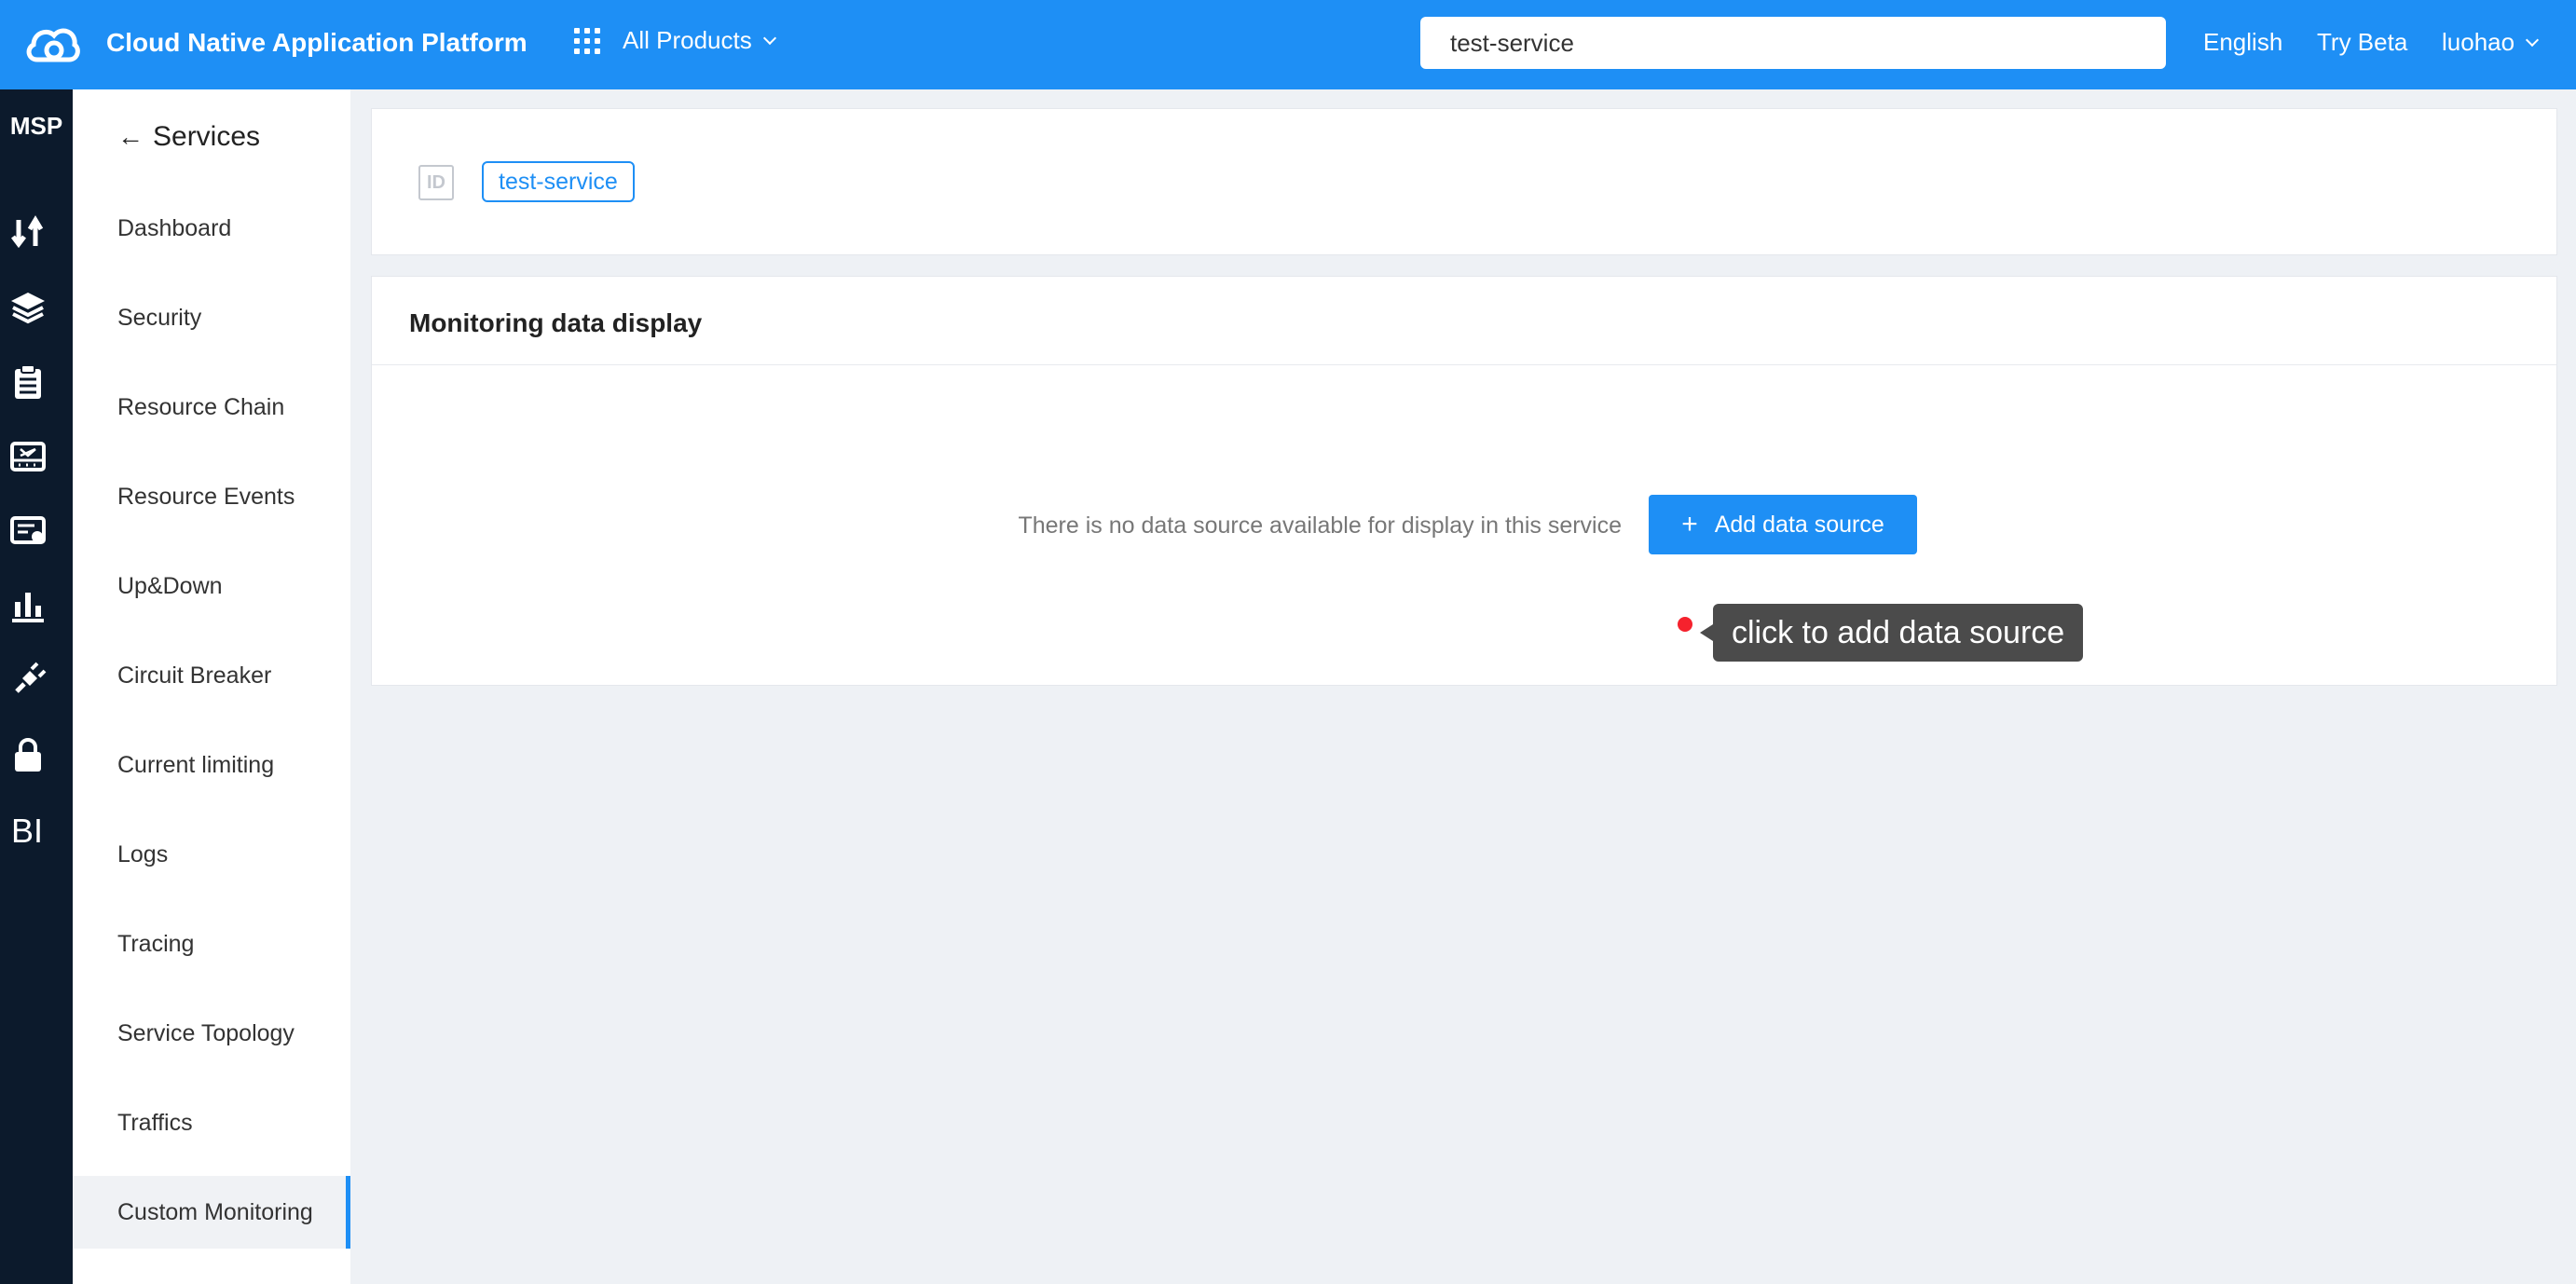 Image resolution: width=2576 pixels, height=1284 pixels. I want to click on hint-tooltip: click to add data source, so click(1891, 633).